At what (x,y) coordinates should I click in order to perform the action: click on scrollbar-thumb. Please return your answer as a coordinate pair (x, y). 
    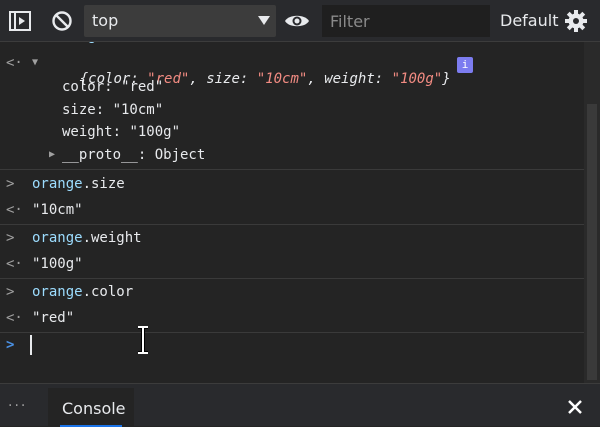
    Looking at the image, I should click on (592, 242).